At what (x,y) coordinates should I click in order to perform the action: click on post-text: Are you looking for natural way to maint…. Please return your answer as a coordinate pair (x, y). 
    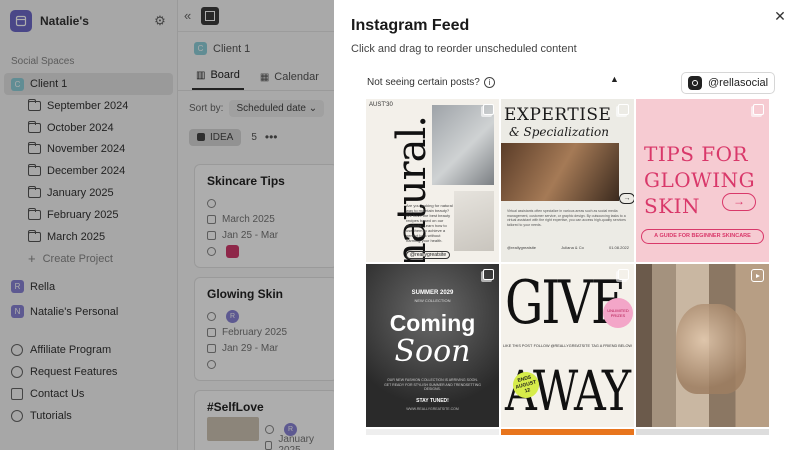
    Looking at the image, I should click on (429, 223).